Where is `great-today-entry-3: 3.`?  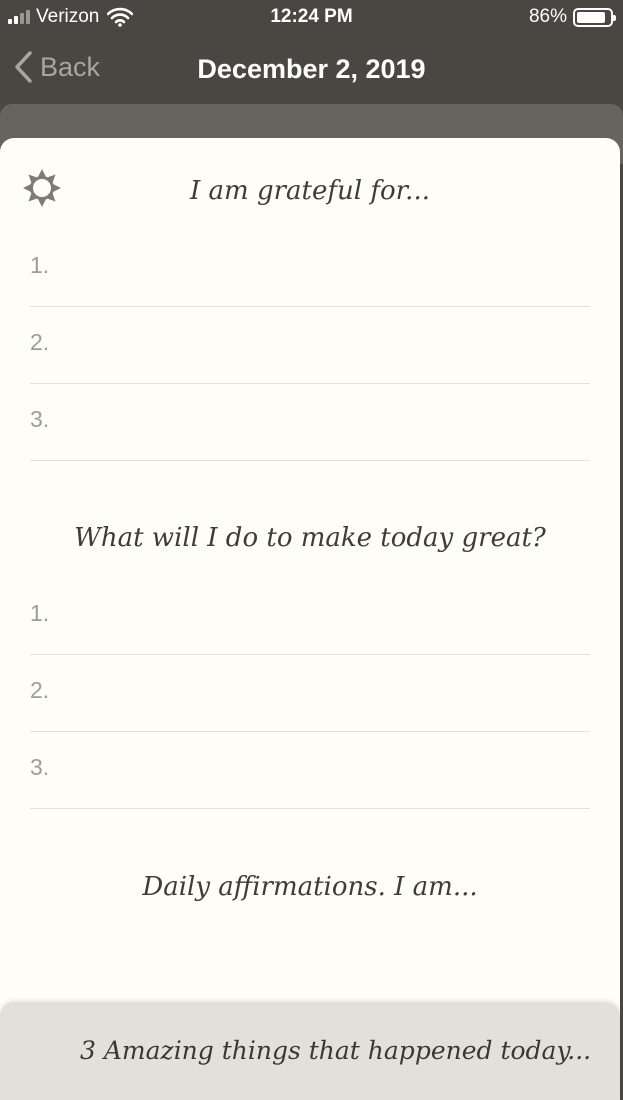 great-today-entry-3: 3. is located at coordinates (310, 770).